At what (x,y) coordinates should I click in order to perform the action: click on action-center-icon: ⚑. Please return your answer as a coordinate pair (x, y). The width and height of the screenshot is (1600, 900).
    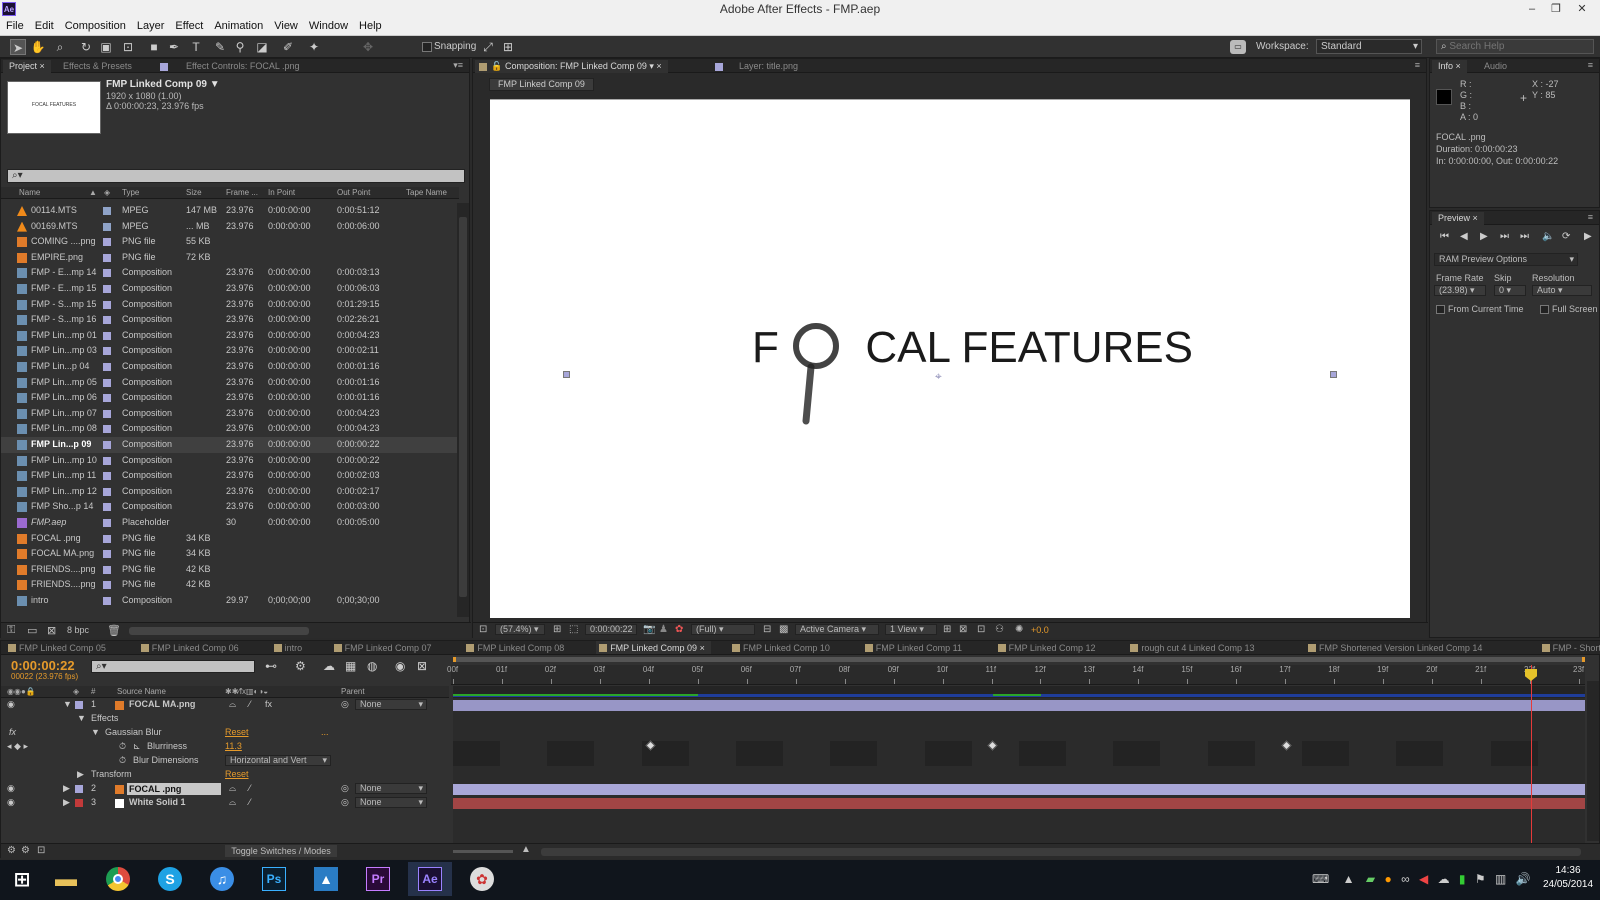
    Looking at the image, I should click on (1480, 879).